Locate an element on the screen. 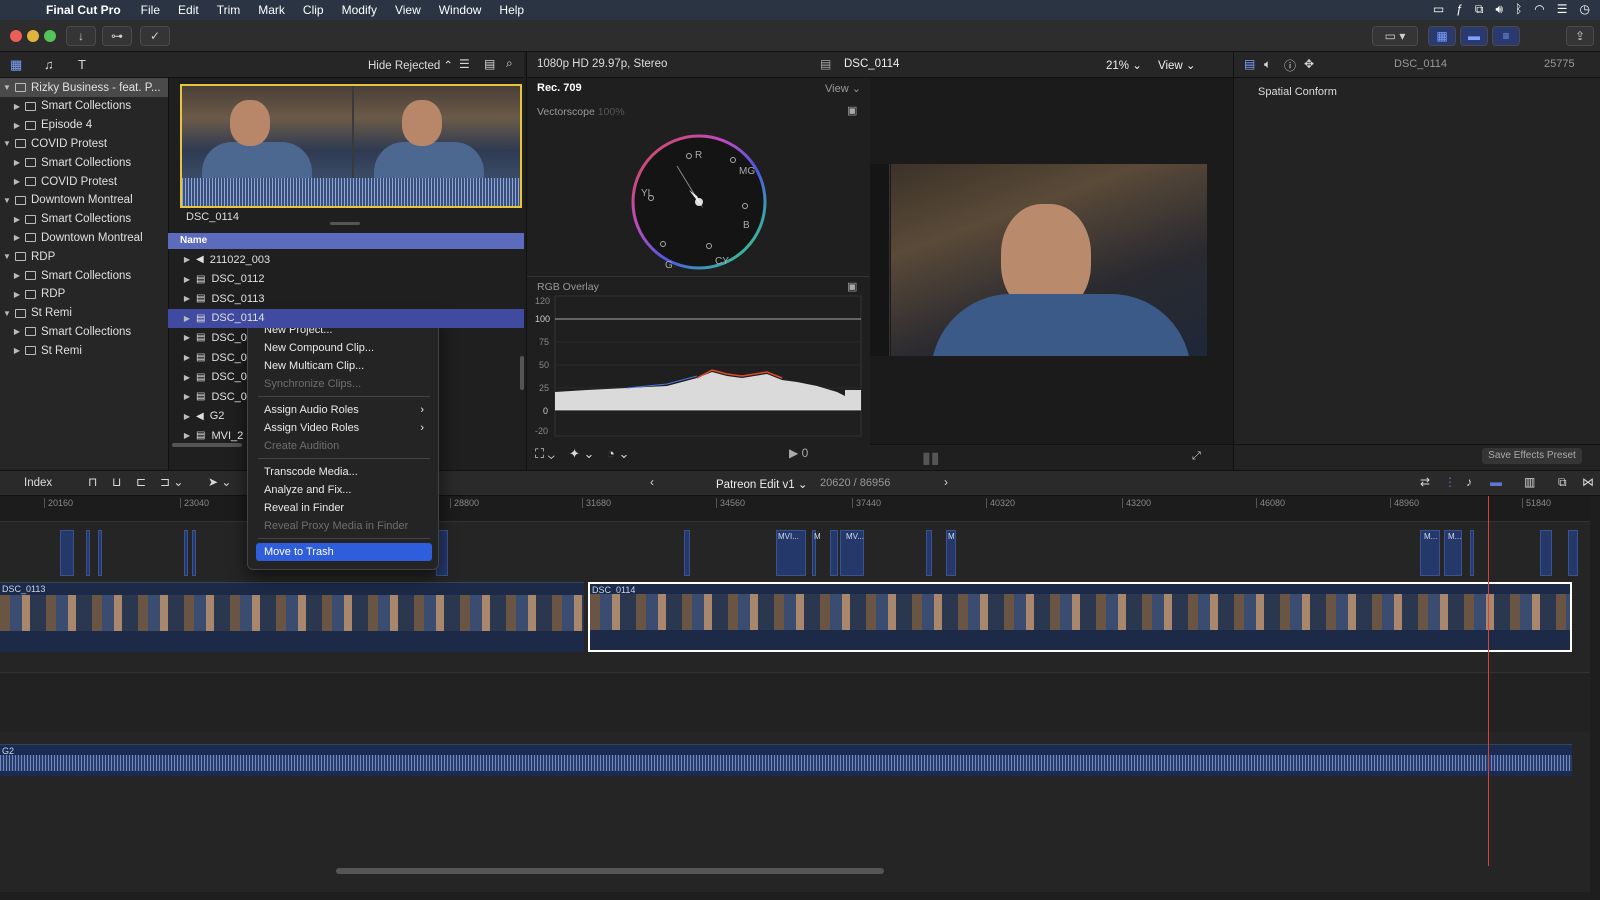 The image size is (1600, 900). browser-clip-row: ▶ ▤ DSC_0112 is located at coordinates (346, 279).